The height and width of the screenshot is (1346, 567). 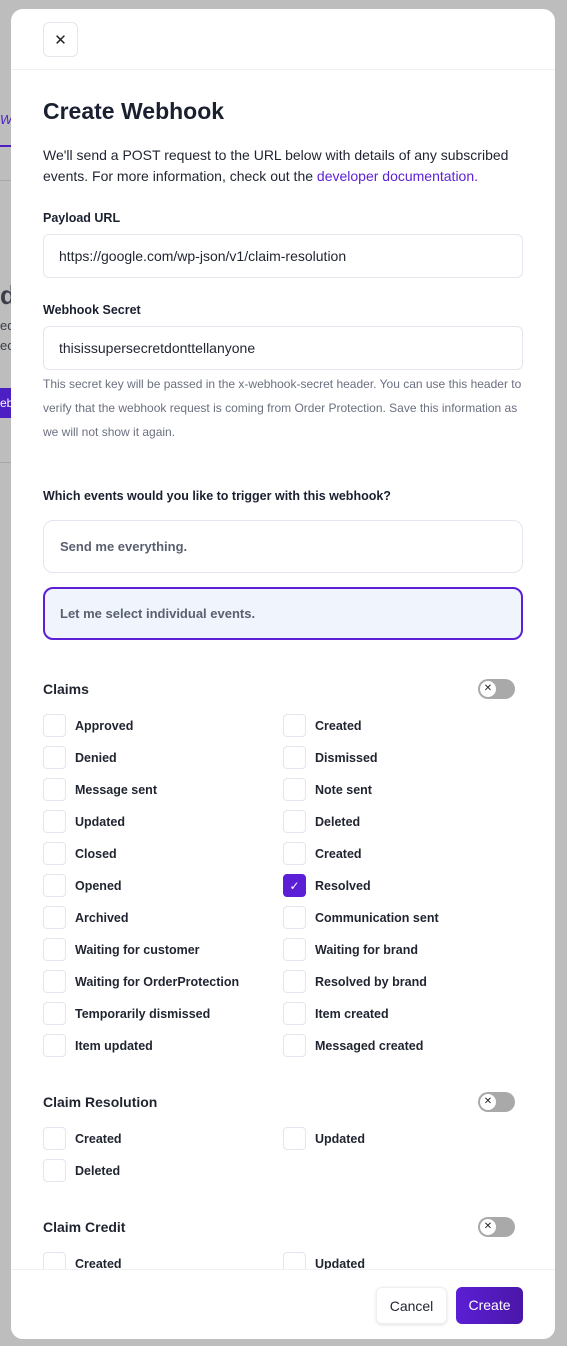 I want to click on cancel-button: Cancel, so click(x=411, y=1305).